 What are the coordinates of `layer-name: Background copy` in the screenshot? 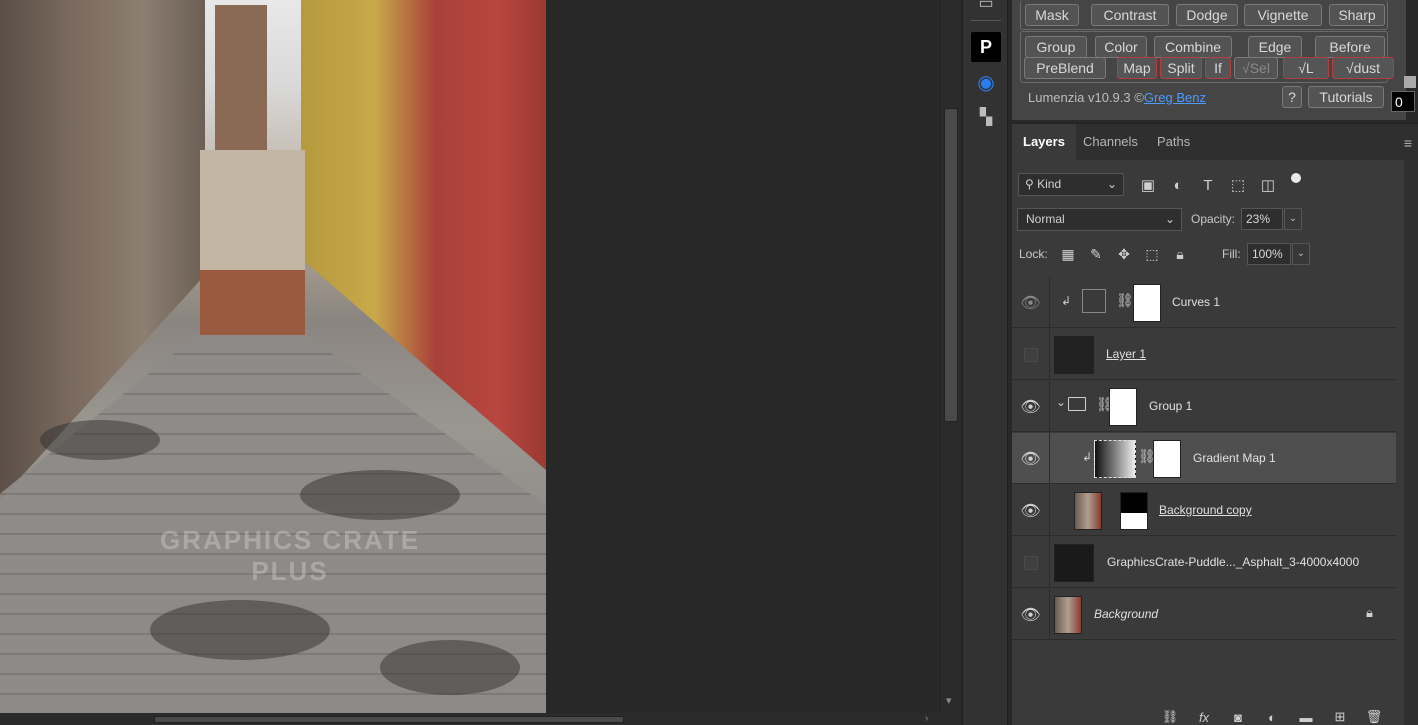 It's located at (1205, 510).